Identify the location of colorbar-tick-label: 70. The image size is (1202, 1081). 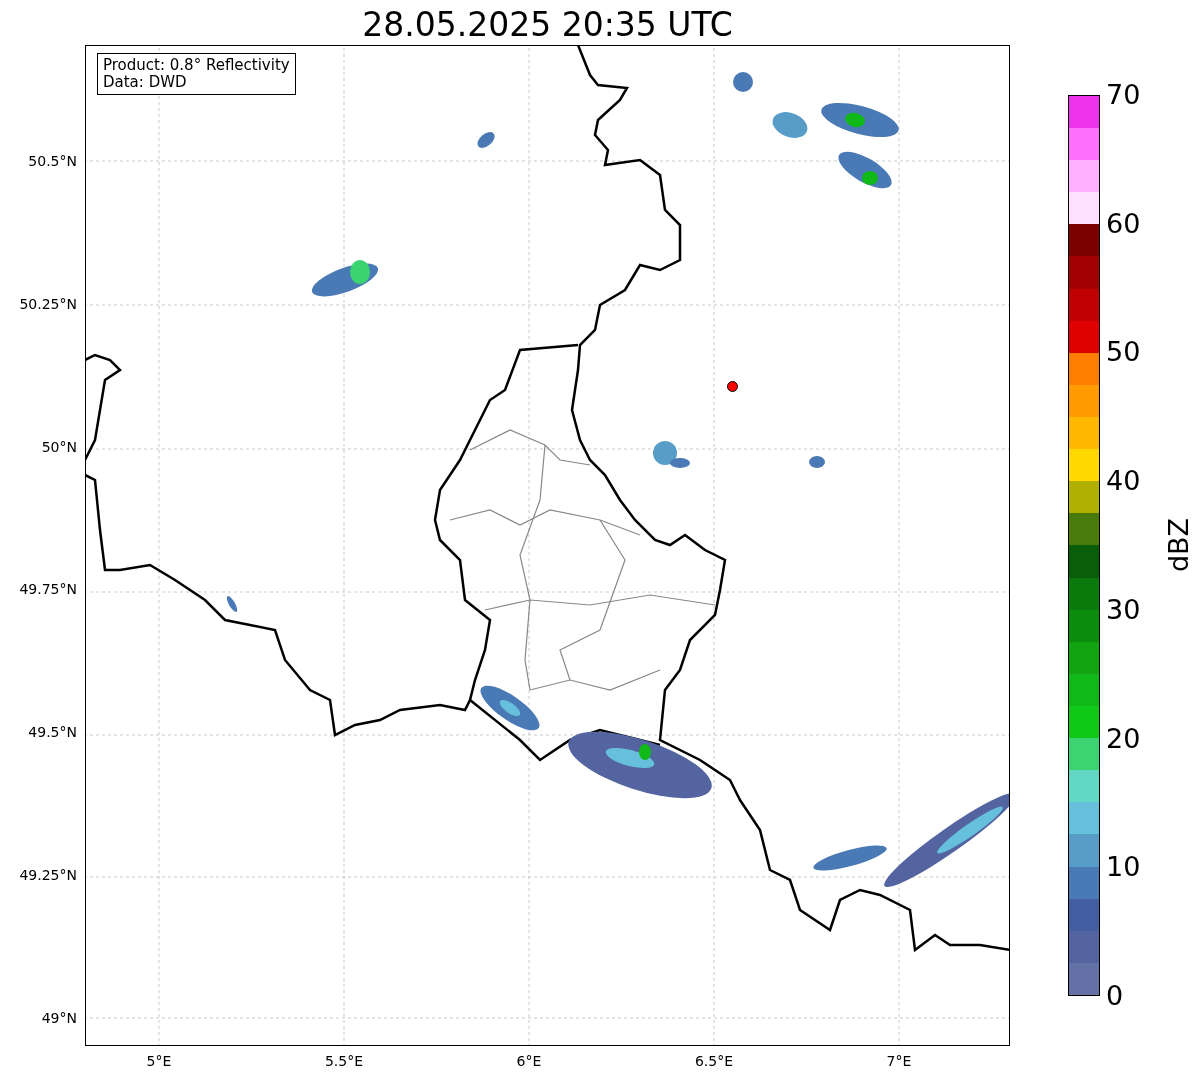
(1123, 95).